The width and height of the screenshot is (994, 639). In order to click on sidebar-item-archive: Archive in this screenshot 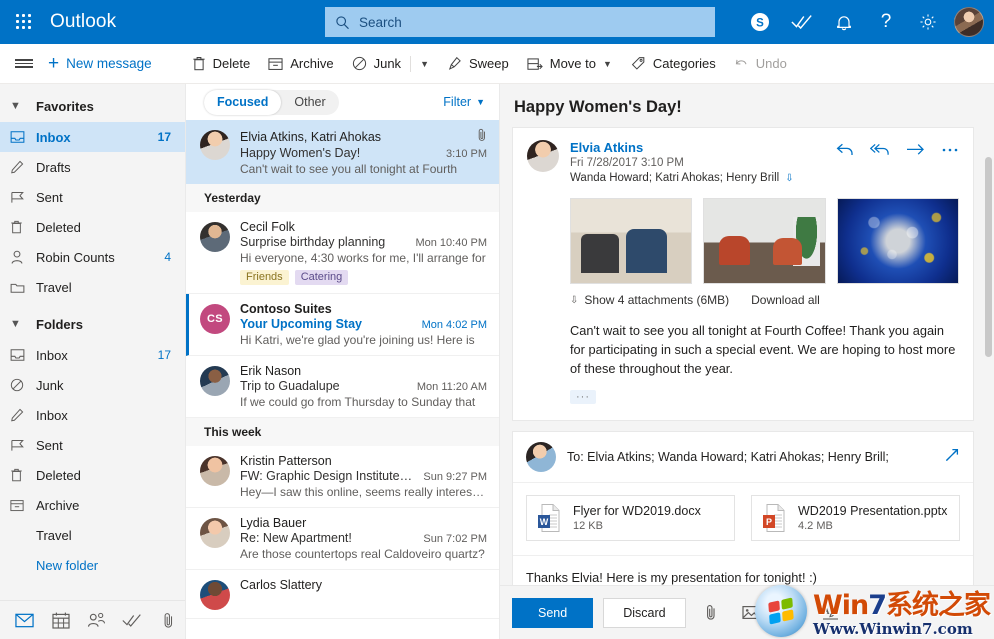, I will do `click(92, 505)`.